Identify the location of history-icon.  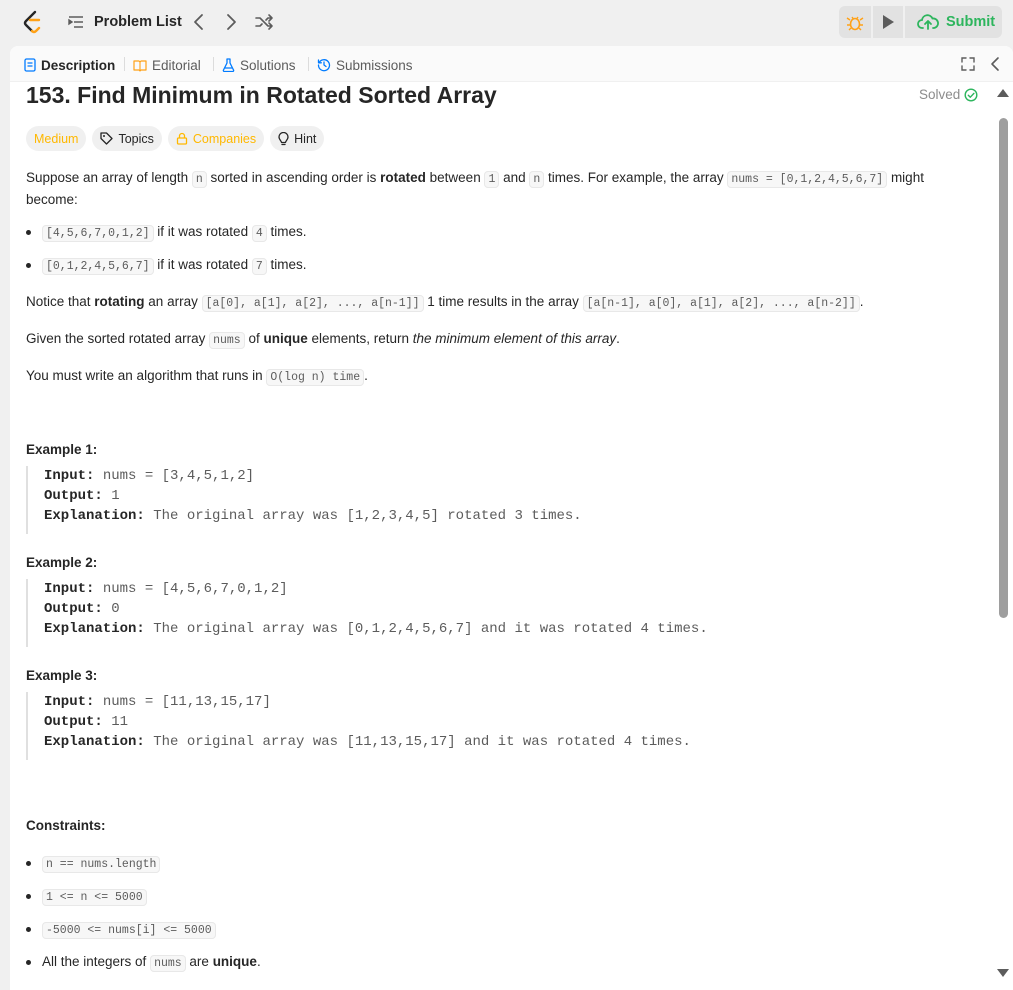
(324, 65).